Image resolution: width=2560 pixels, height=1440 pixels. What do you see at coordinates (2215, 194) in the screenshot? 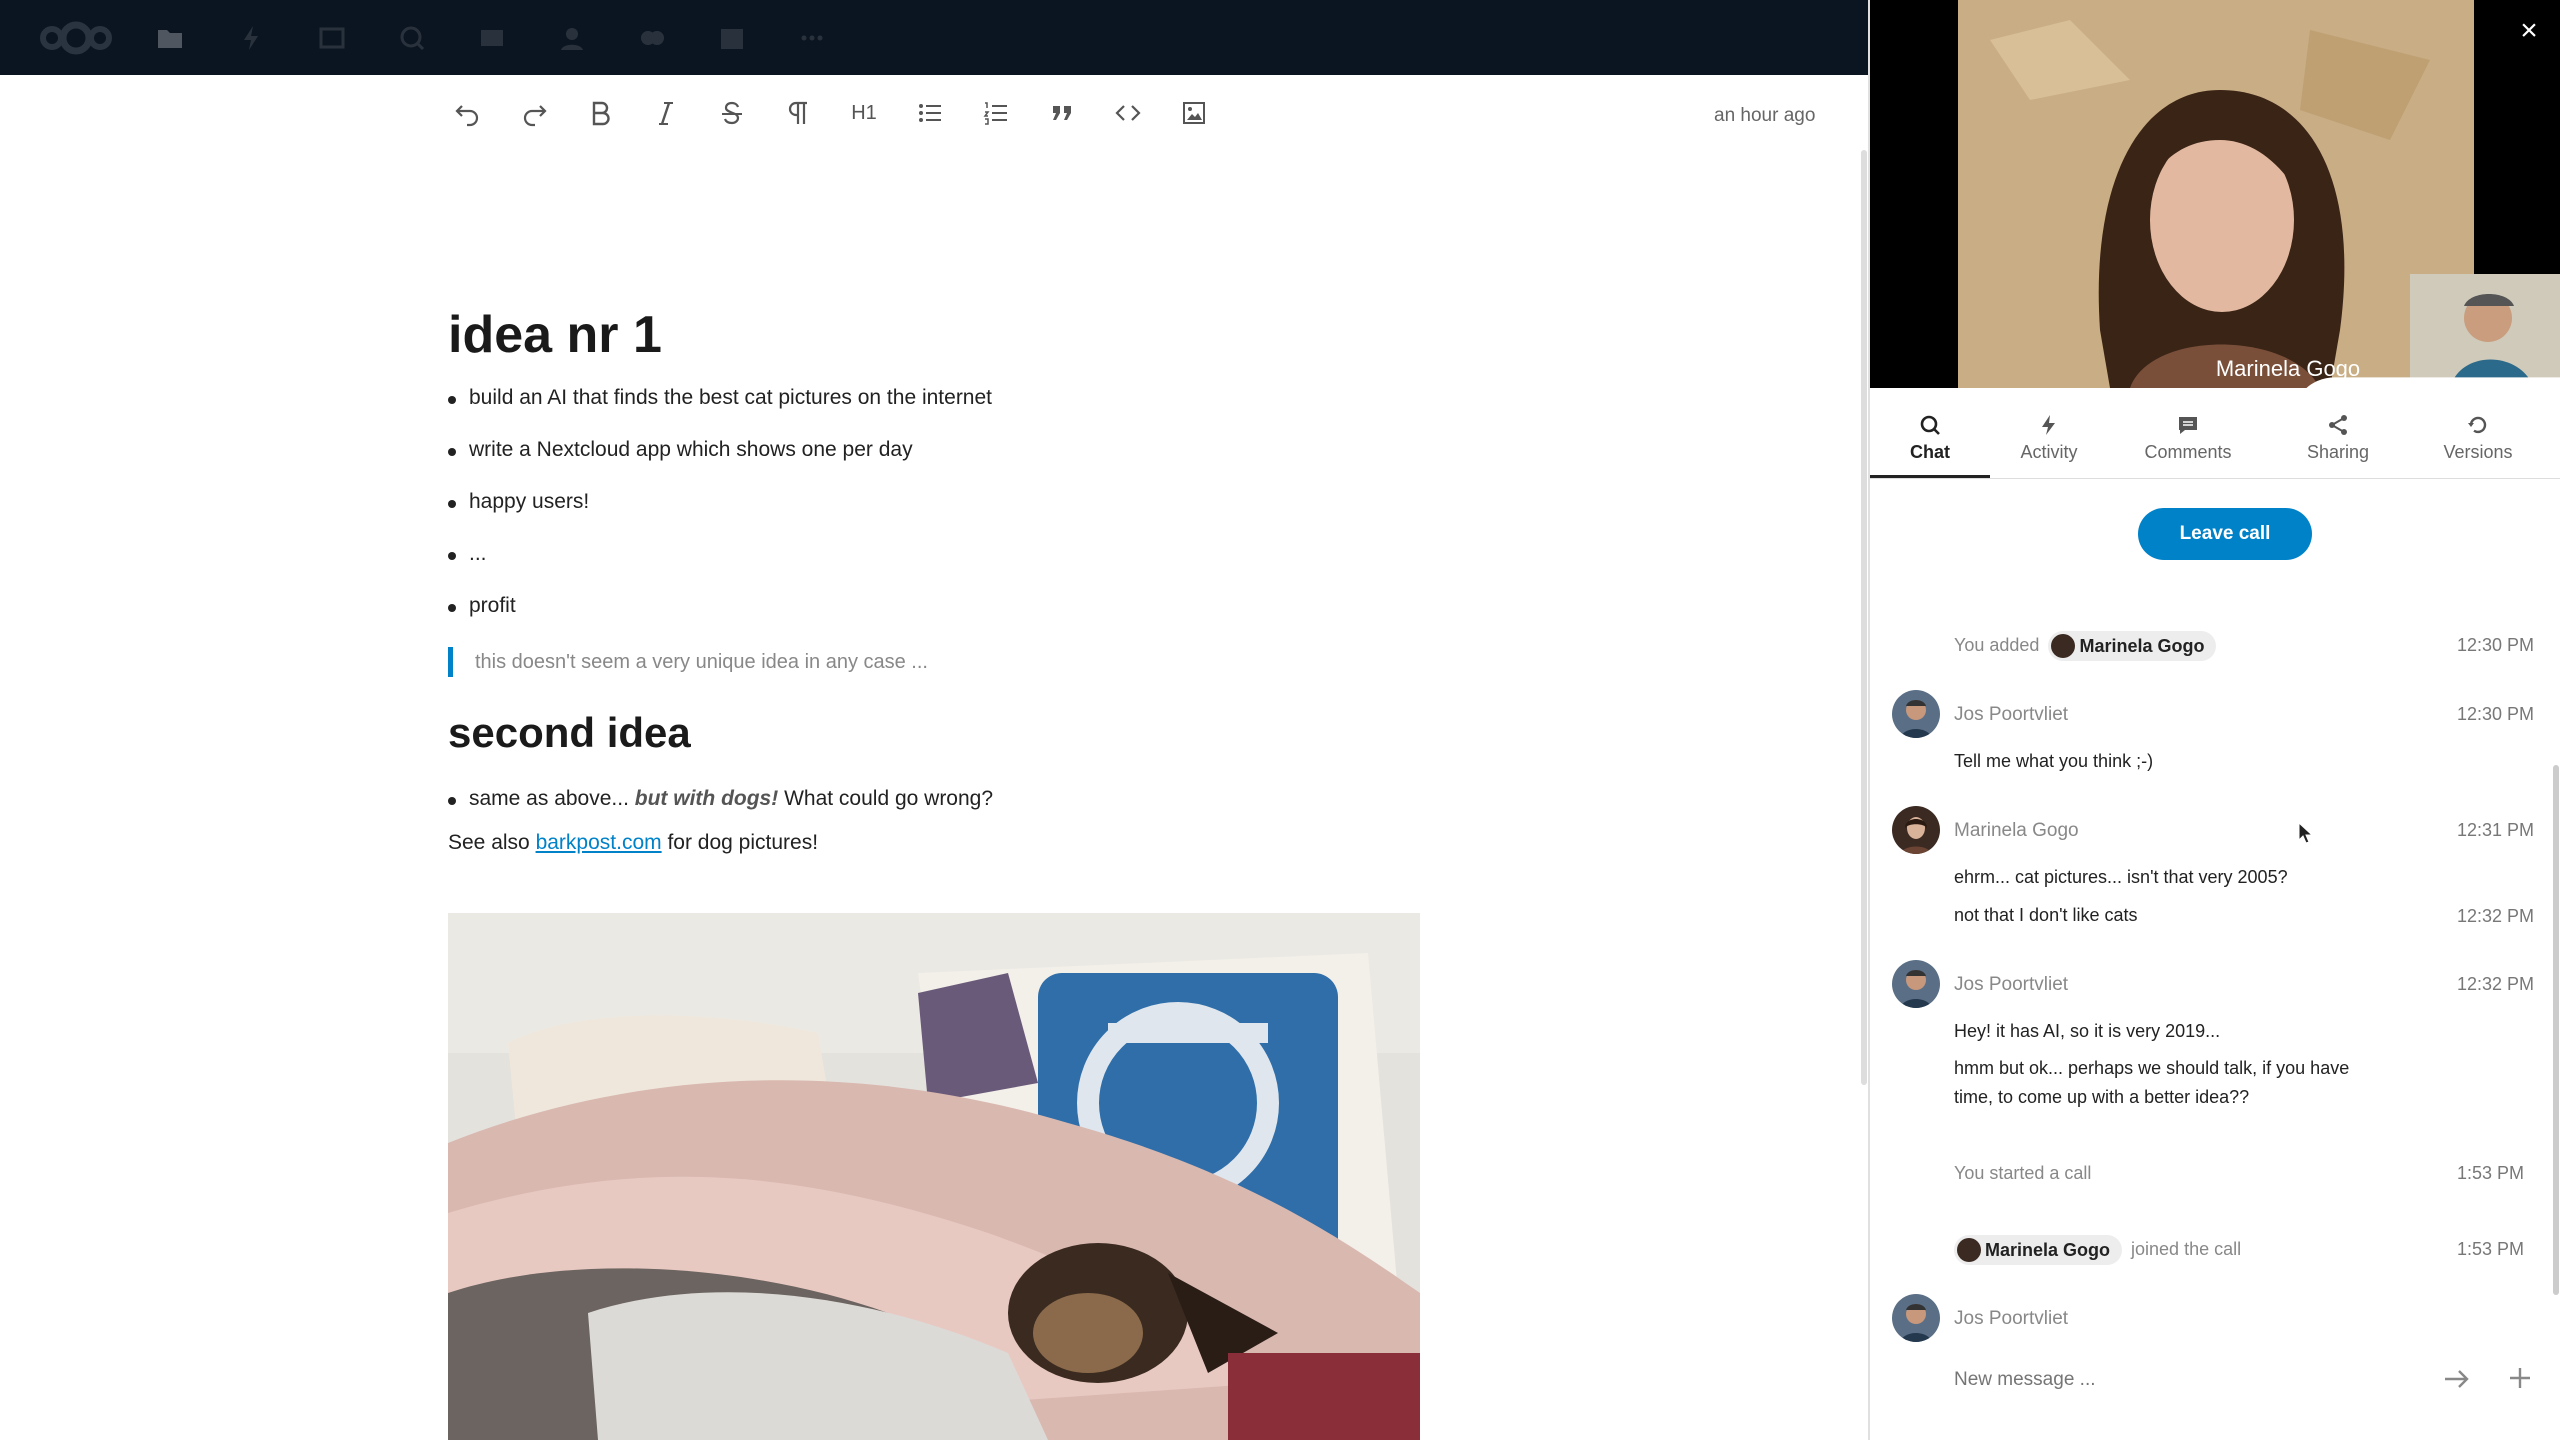
I see `video-call-panel: × Marinela Gogo` at bounding box center [2215, 194].